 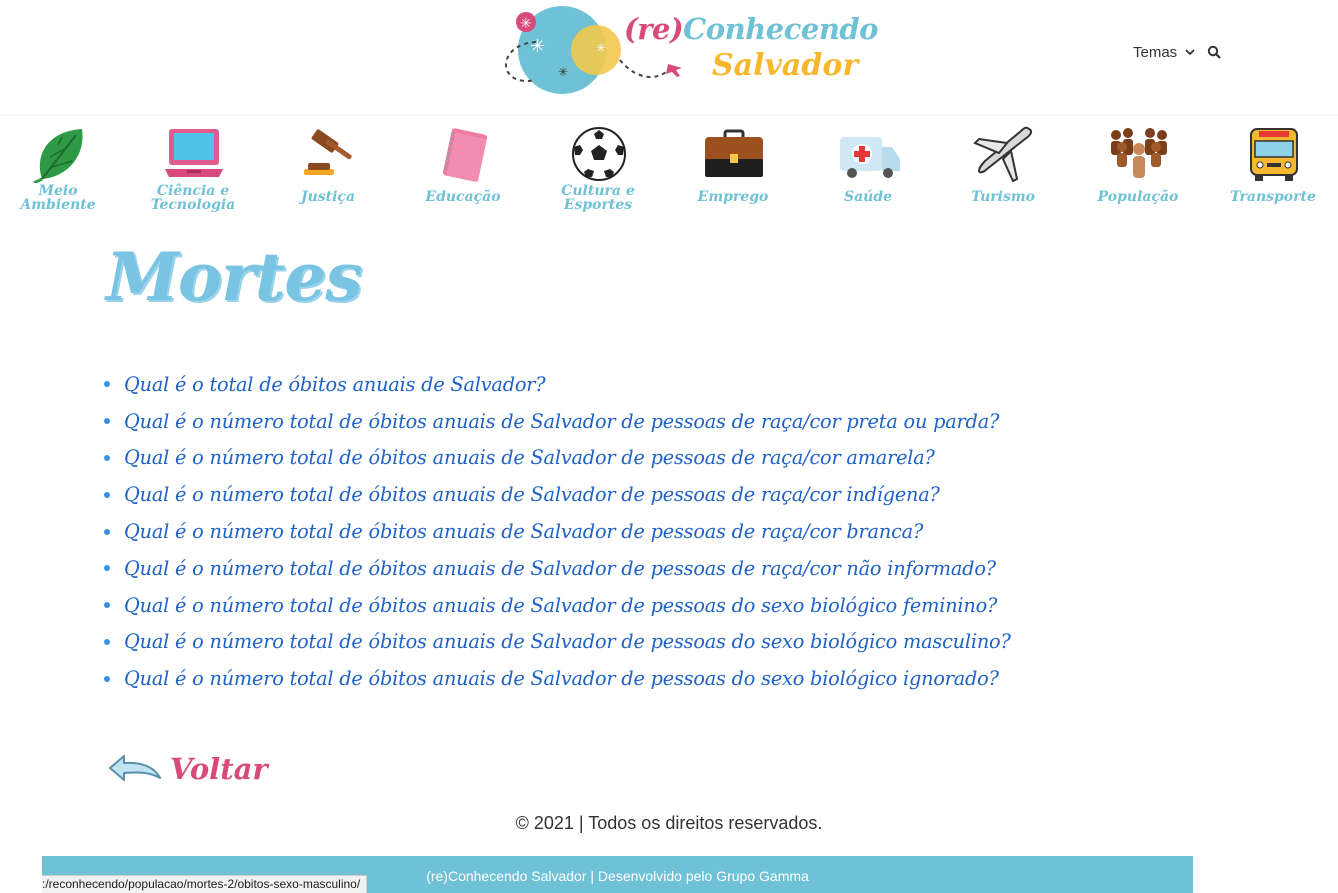 I want to click on notebook-icon, so click(x=465, y=155).